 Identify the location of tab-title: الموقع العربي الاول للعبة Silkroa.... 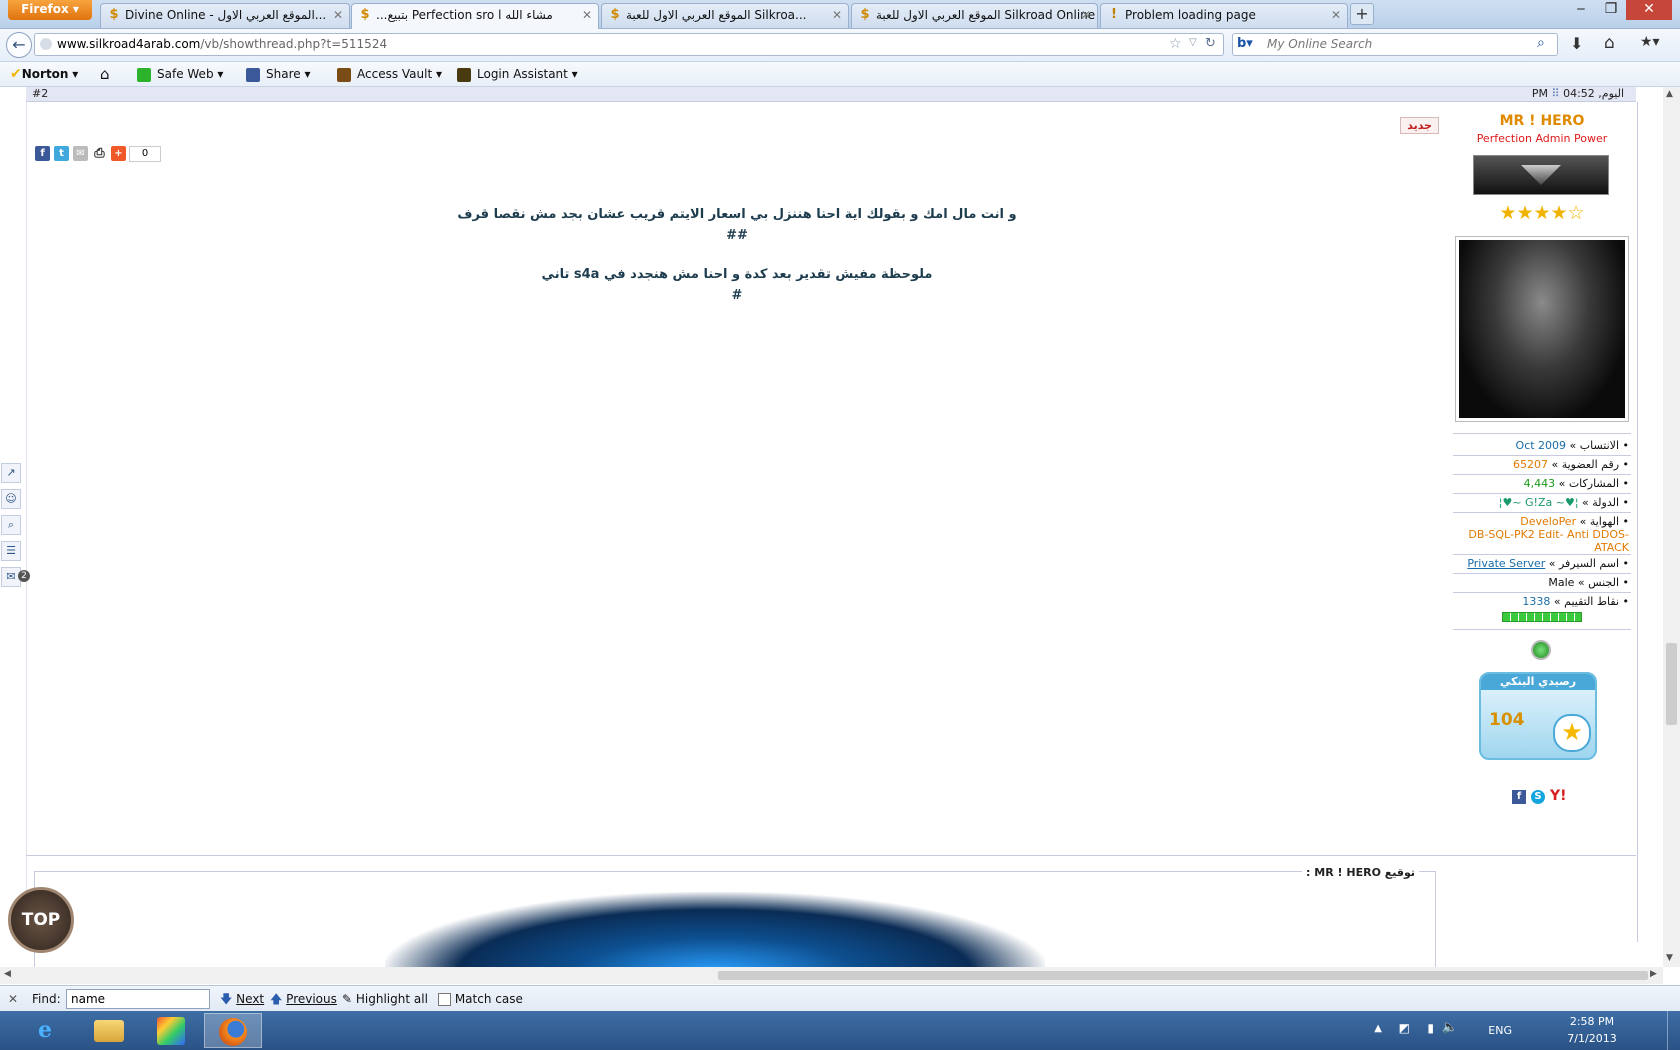
(716, 15).